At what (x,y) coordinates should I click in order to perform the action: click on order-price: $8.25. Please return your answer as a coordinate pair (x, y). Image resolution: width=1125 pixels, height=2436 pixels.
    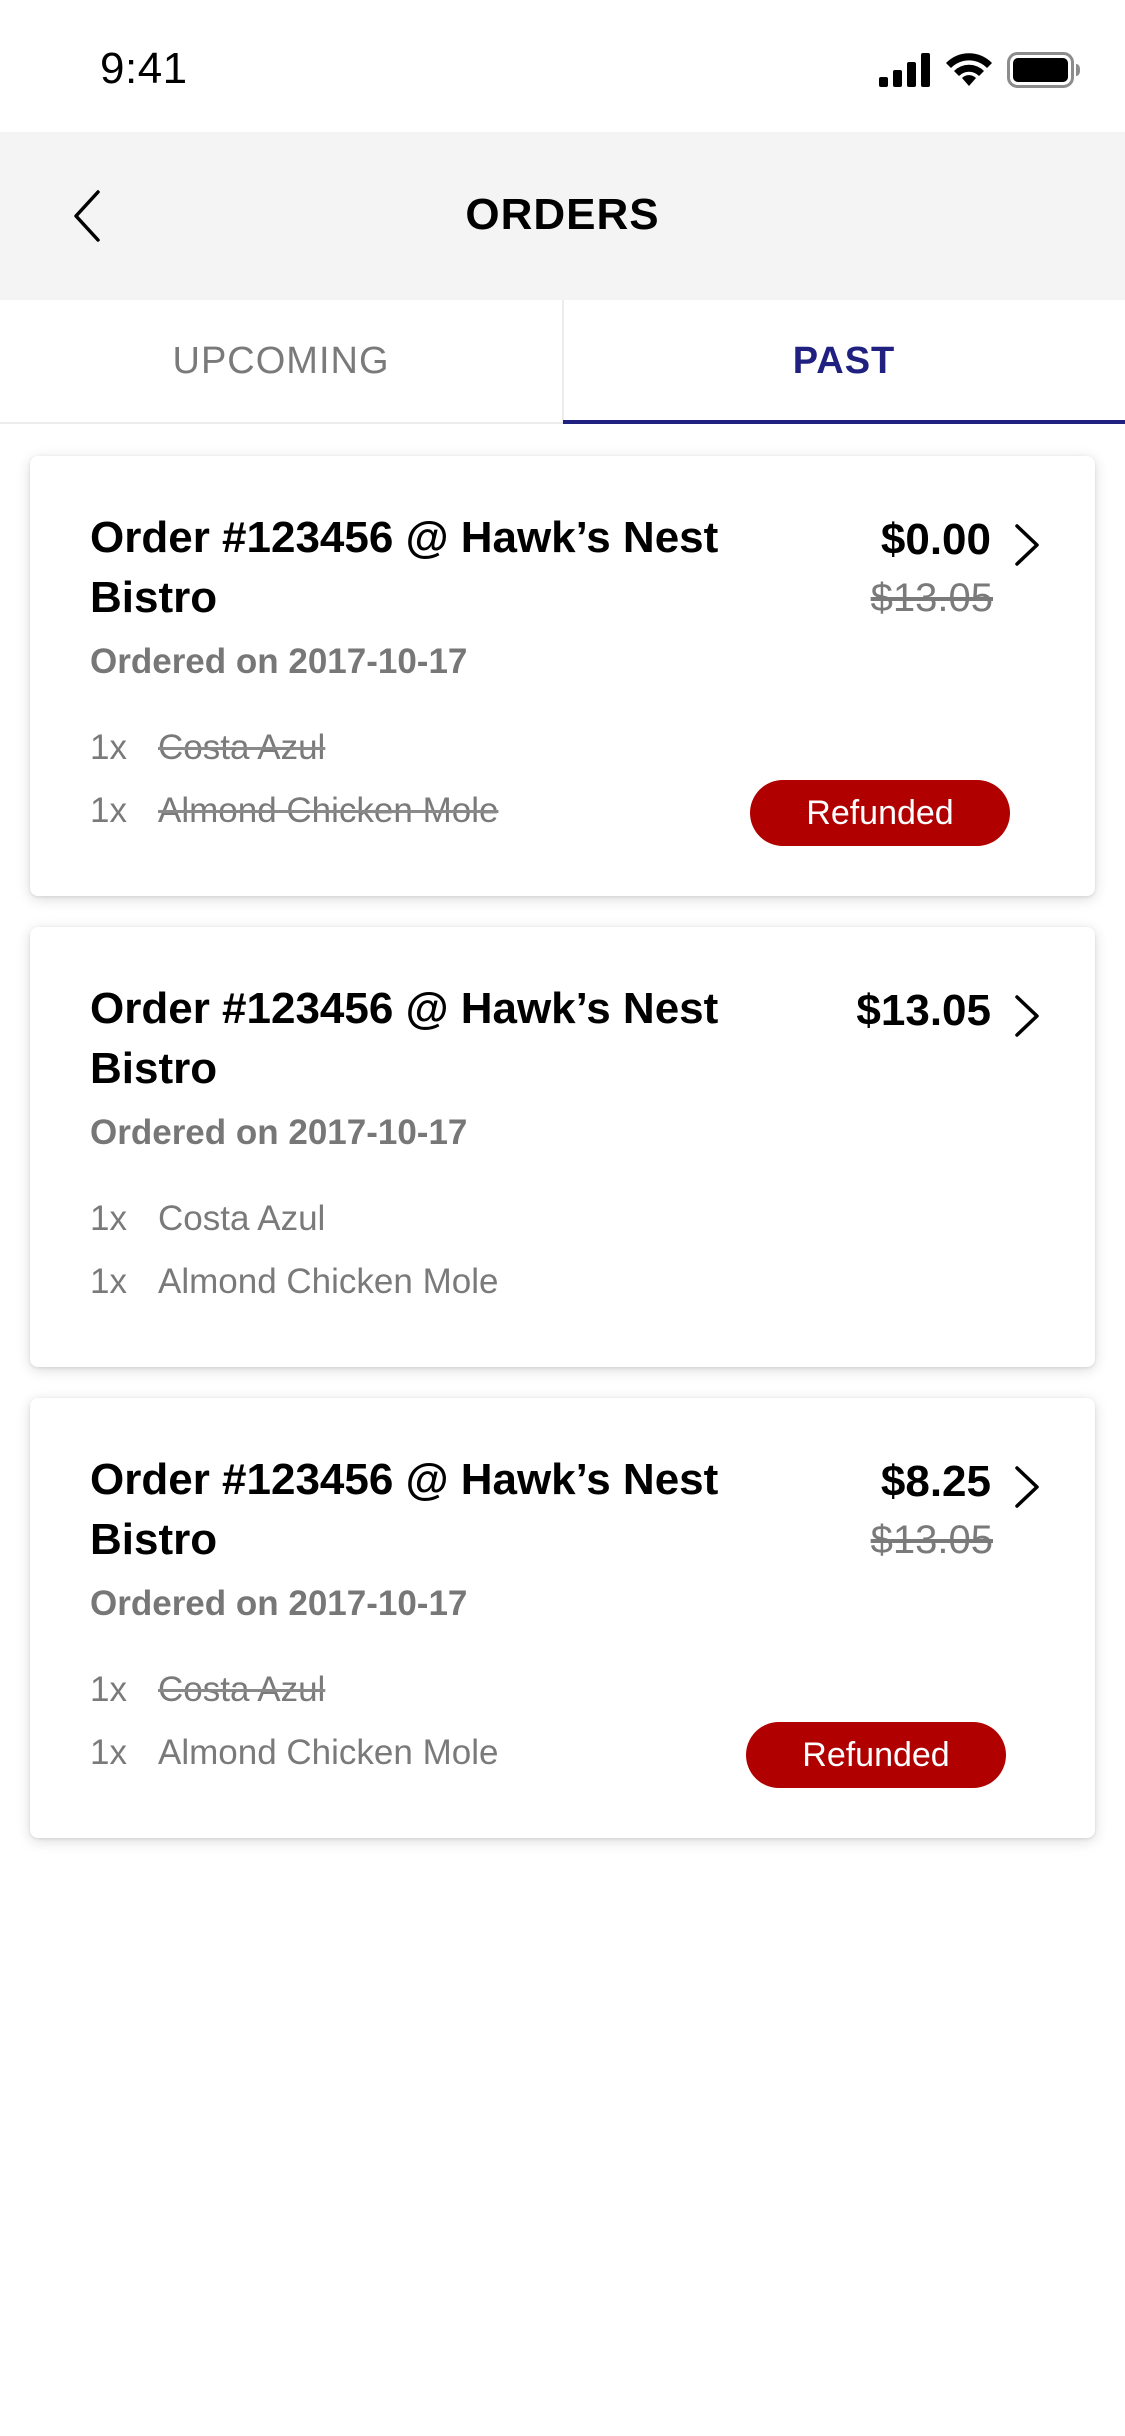
    Looking at the image, I should click on (935, 1481).